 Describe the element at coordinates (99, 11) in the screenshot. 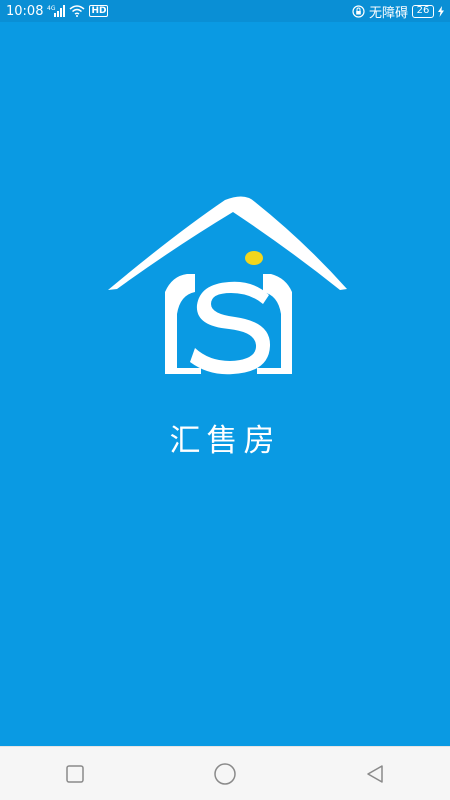

I see `hd-badge: HD` at that location.